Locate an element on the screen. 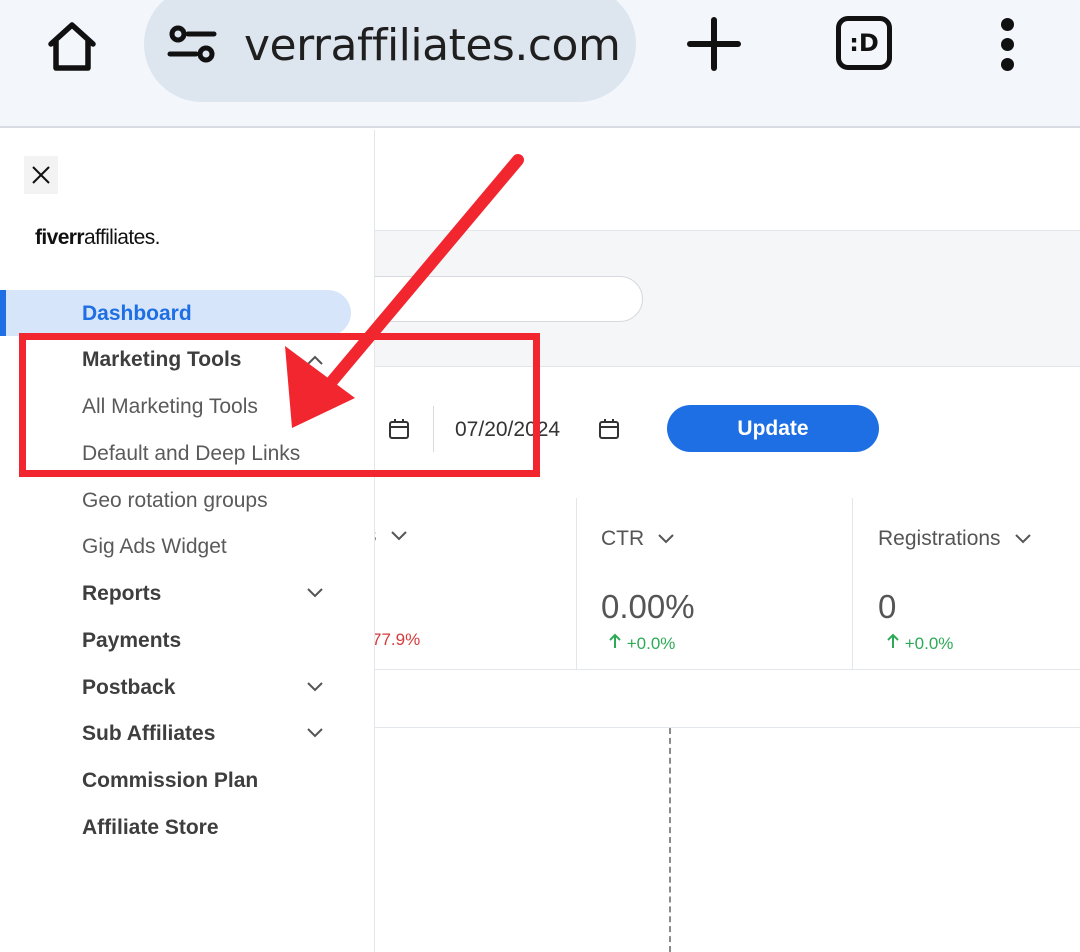 Image resolution: width=1080 pixels, height=952 pixels. url-text: verraffiliates.com is located at coordinates (432, 45).